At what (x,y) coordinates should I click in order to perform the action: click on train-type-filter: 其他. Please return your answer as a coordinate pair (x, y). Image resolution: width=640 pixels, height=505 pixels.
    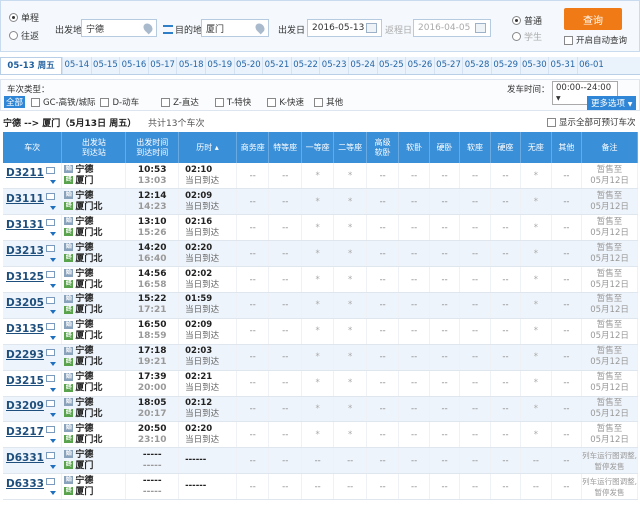
    Looking at the image, I should click on (328, 102).